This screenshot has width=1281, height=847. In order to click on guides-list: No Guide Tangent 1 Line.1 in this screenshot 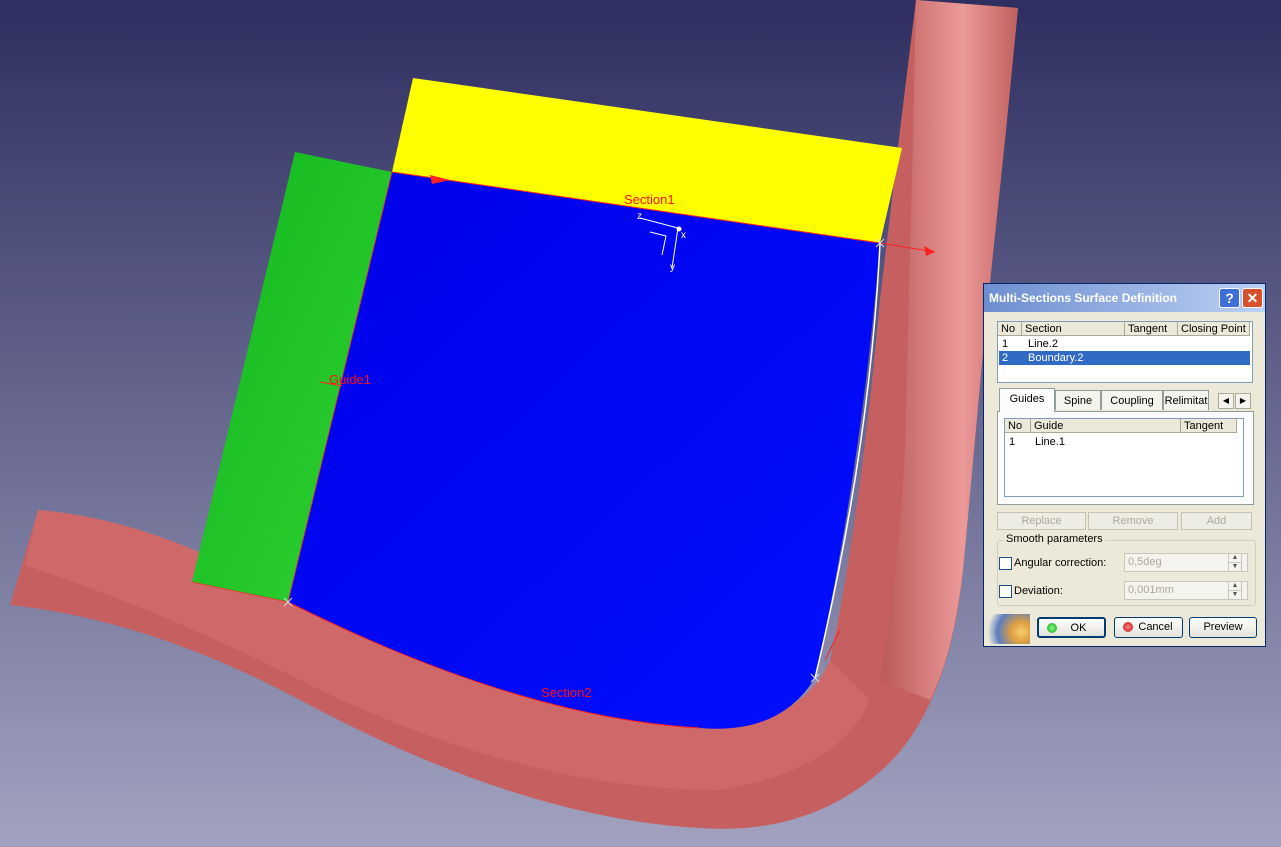, I will do `click(1124, 457)`.